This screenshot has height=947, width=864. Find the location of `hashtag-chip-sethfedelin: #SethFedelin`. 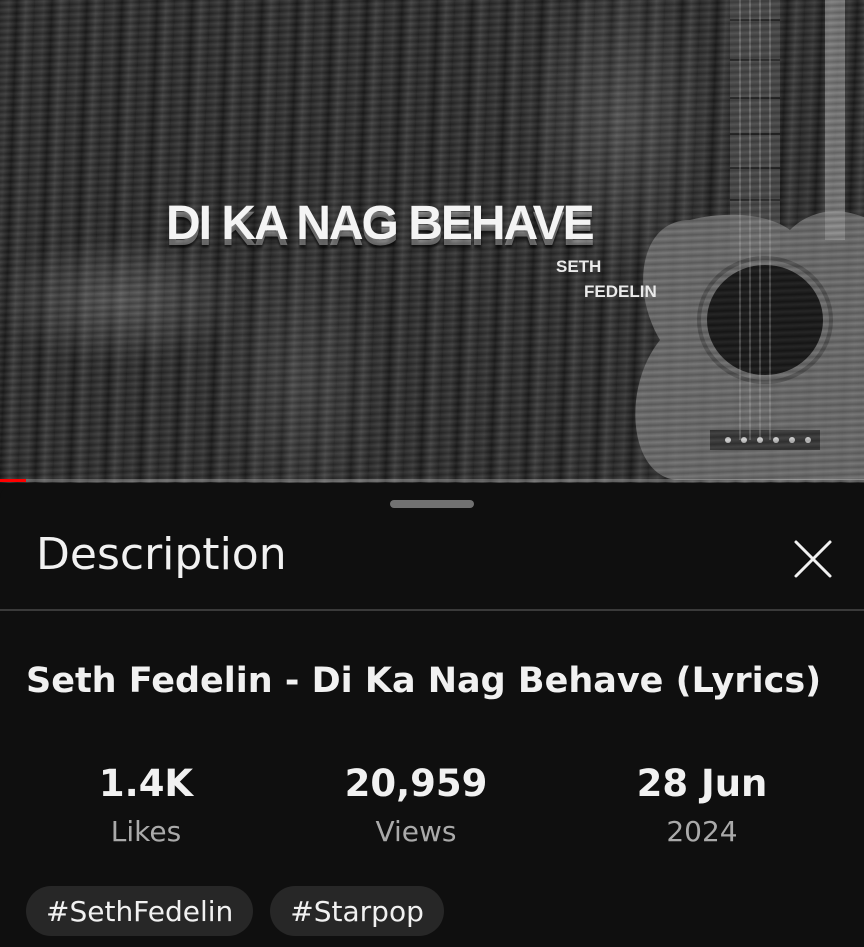

hashtag-chip-sethfedelin: #SethFedelin is located at coordinates (140, 911).